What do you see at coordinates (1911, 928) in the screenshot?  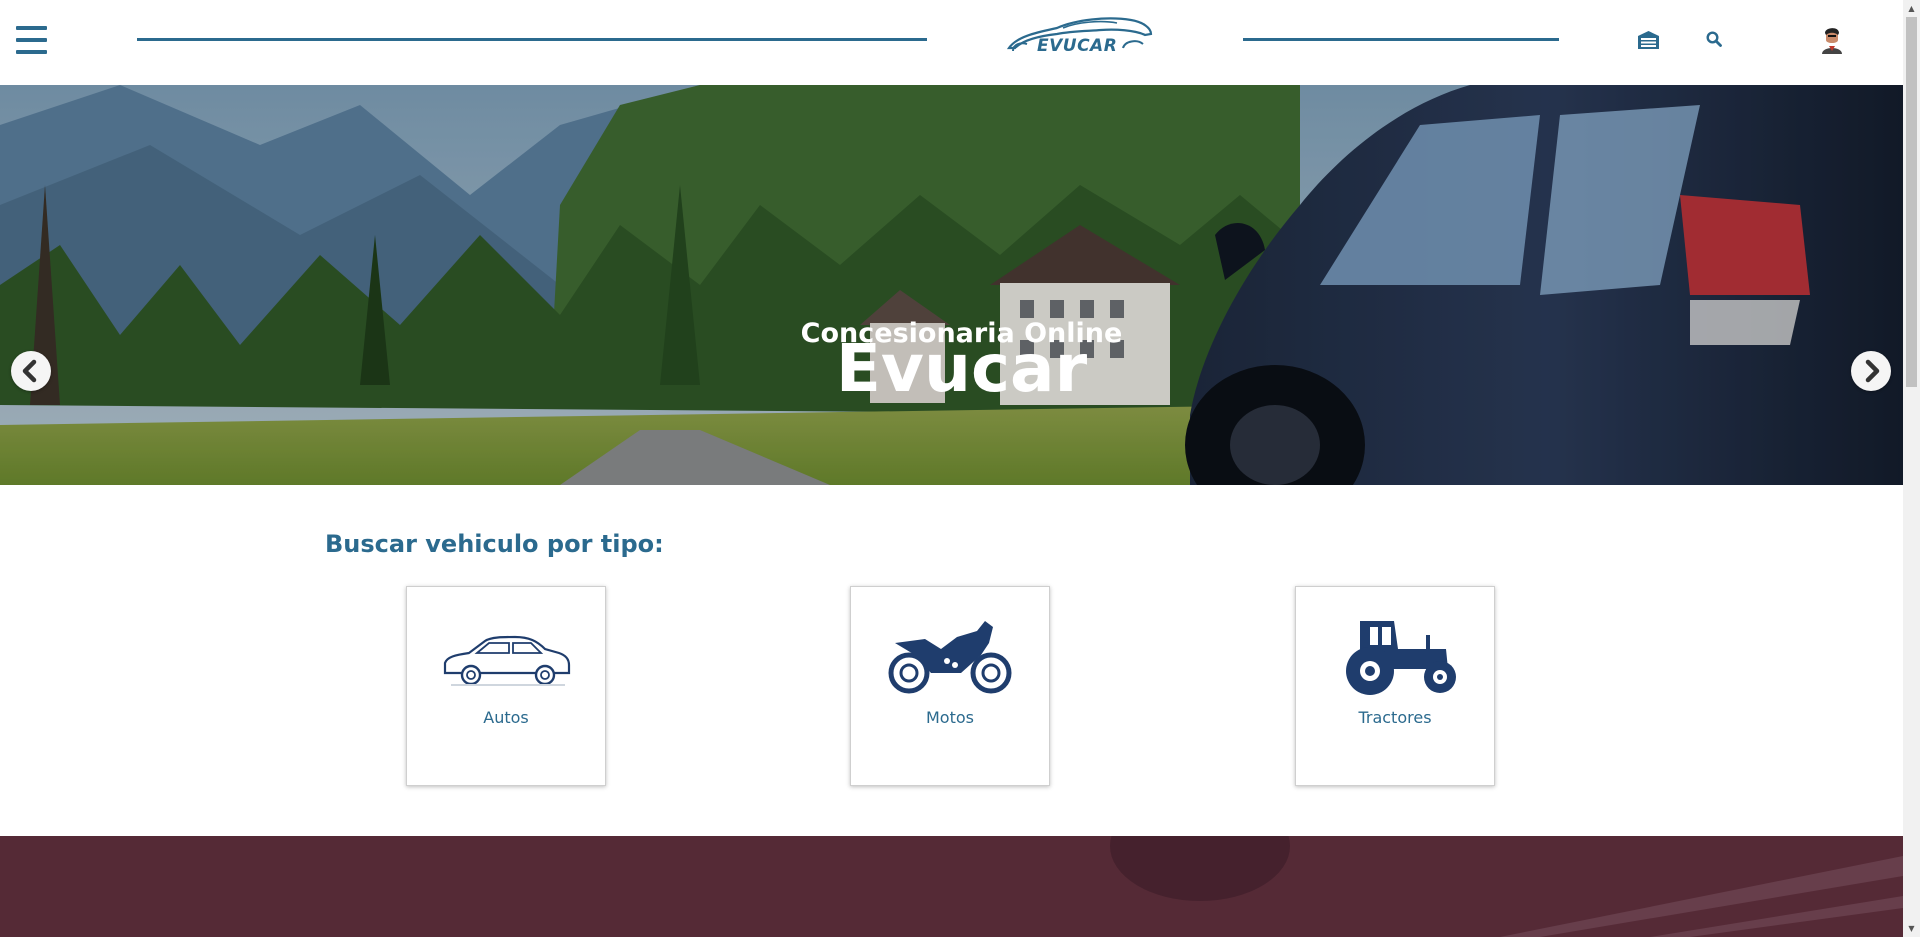 I see `scroll-down-arrow-icon: ▼` at bounding box center [1911, 928].